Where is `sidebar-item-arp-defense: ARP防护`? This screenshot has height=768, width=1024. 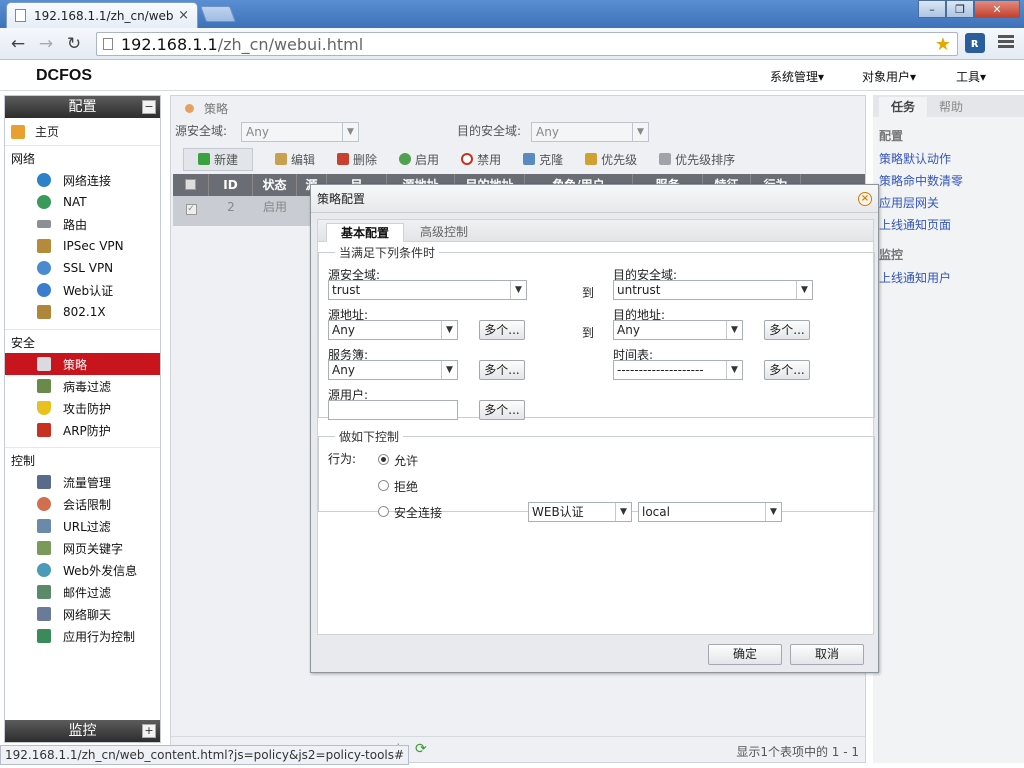
sidebar-item-arp-defense: ARP防护 is located at coordinates (82, 430).